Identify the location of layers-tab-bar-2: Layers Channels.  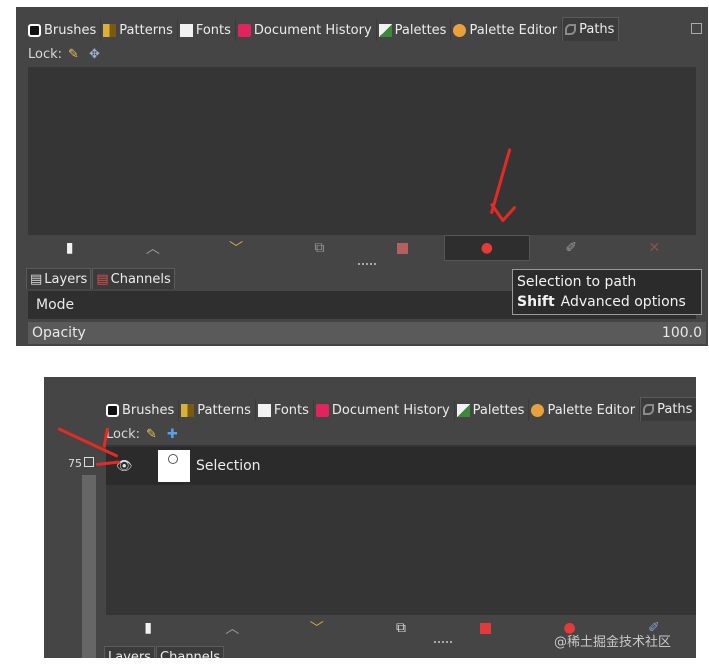
(164, 651).